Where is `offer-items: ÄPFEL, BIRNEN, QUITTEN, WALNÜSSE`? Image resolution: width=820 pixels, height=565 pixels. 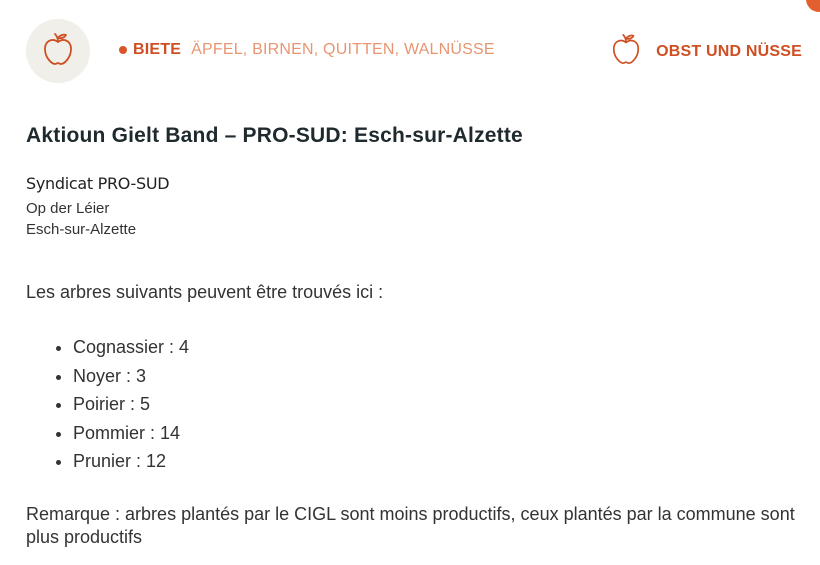 offer-items: ÄPFEL, BIRNEN, QUITTEN, WALNÜSSE is located at coordinates (343, 49).